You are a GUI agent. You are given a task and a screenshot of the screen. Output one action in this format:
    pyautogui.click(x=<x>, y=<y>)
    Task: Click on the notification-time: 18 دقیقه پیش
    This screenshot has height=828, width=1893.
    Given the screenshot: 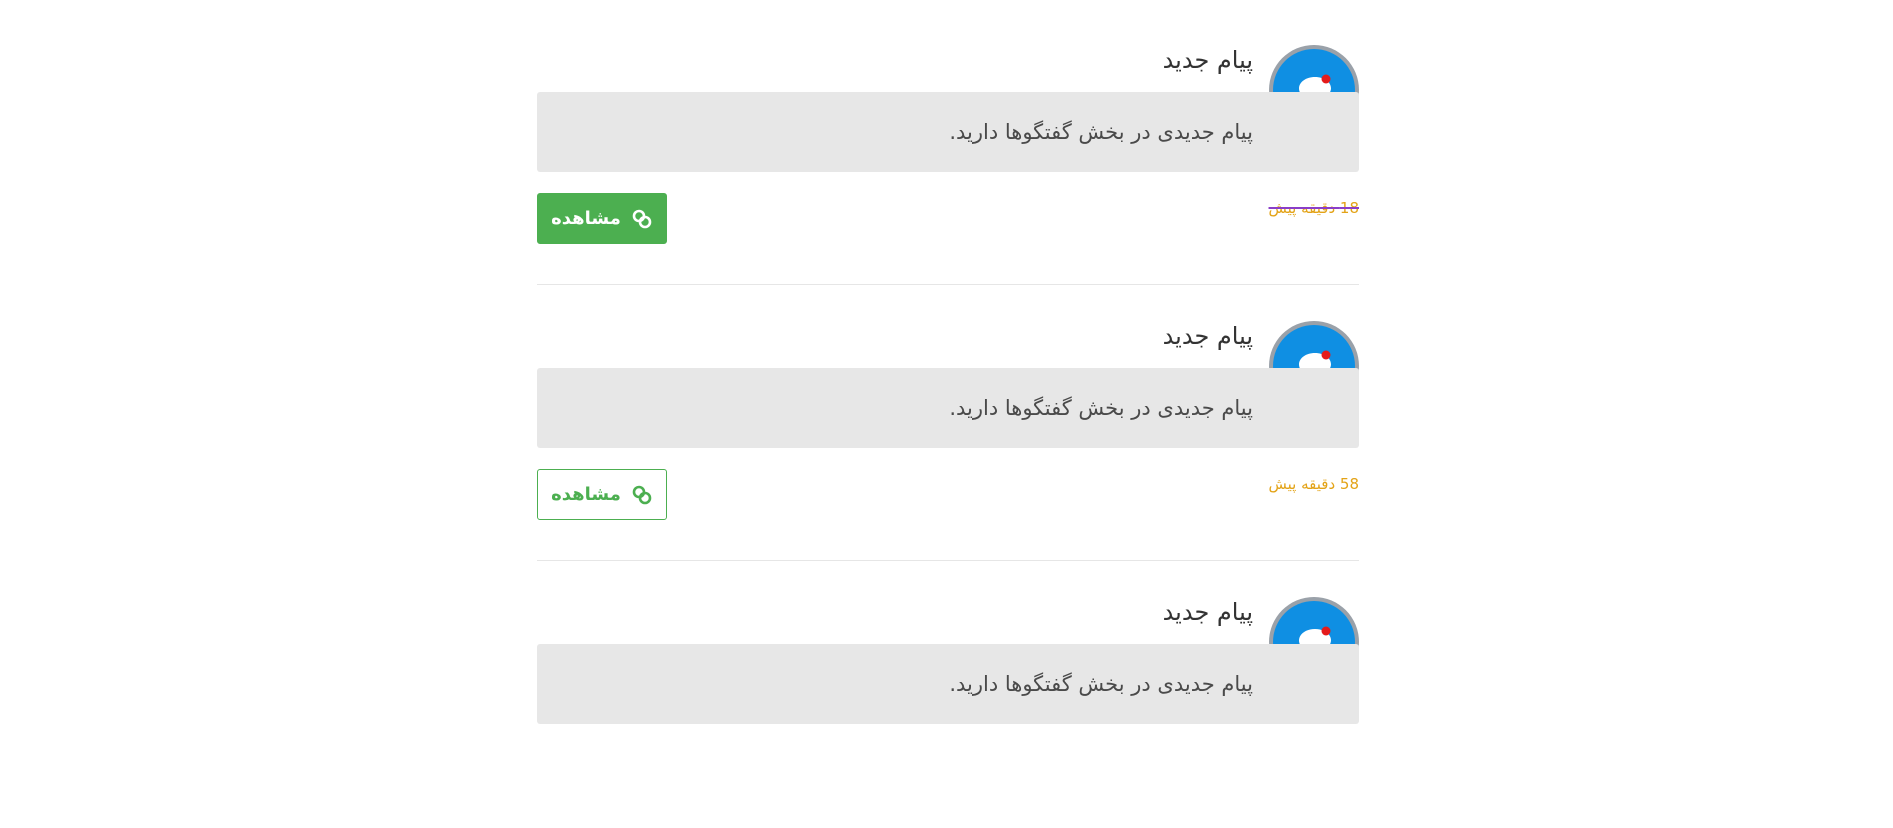 What is the action you would take?
    pyautogui.click(x=1313, y=208)
    